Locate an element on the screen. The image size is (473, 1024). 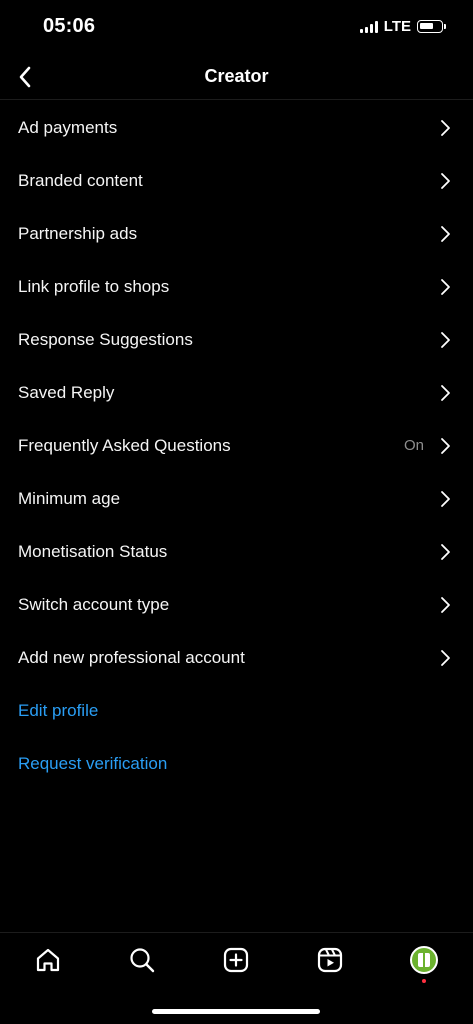
notification-dot is located at coordinates (424, 981).